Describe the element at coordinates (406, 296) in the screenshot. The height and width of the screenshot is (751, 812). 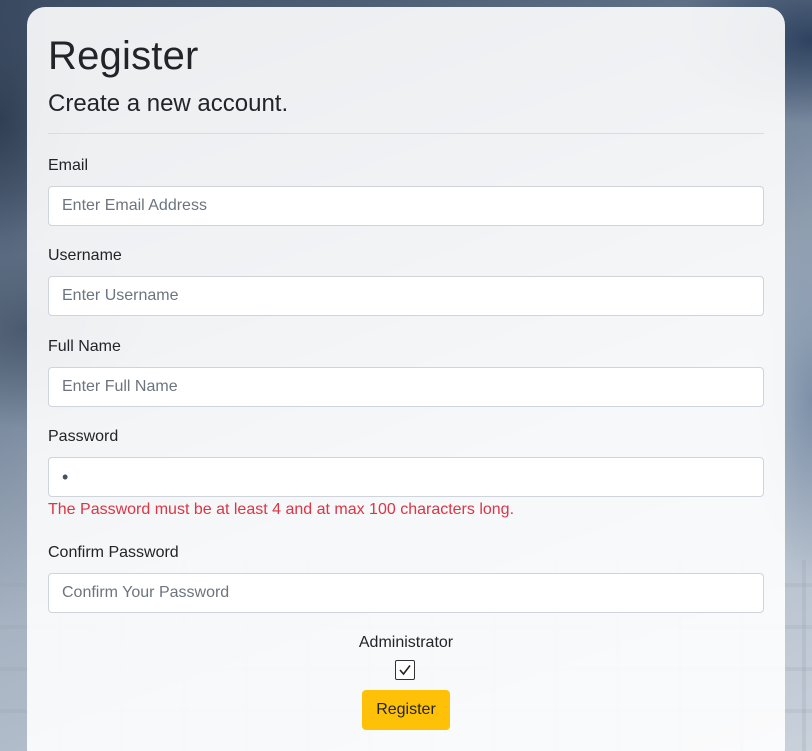
I see `username-field` at that location.